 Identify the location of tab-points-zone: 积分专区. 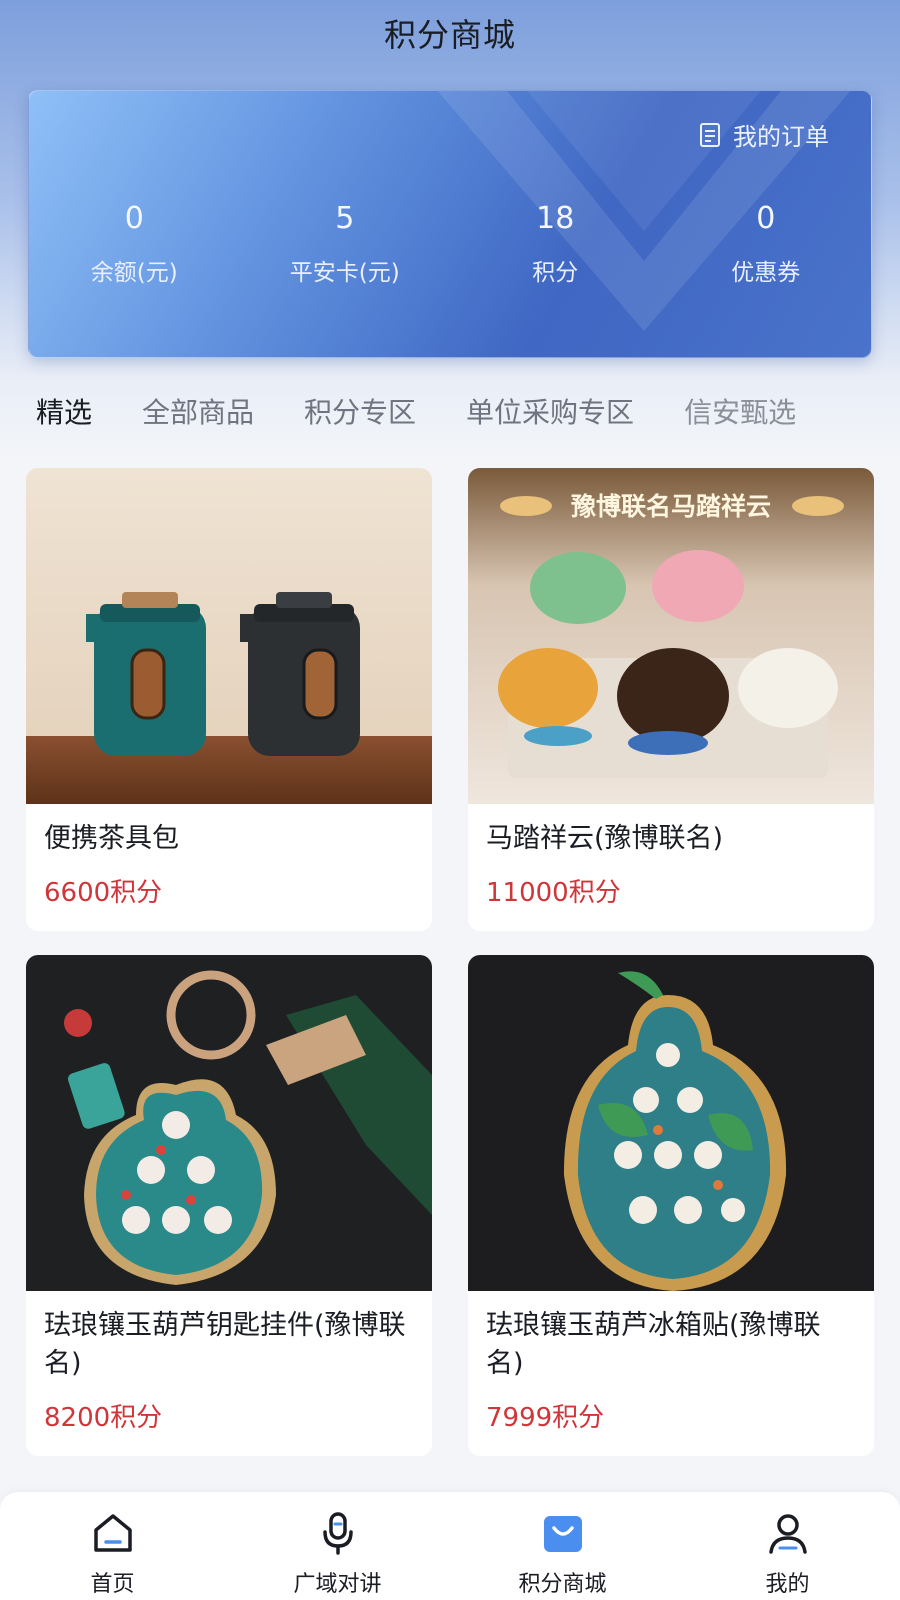
(360, 411).